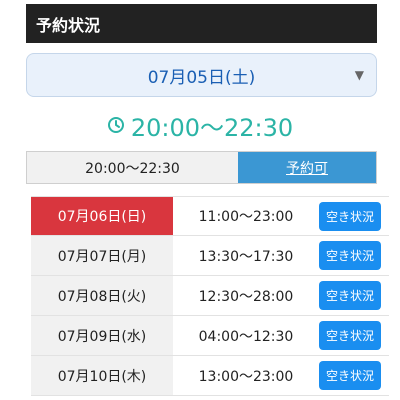 The width and height of the screenshot is (400, 400). I want to click on reserve-available-link: 予約可, so click(307, 167).